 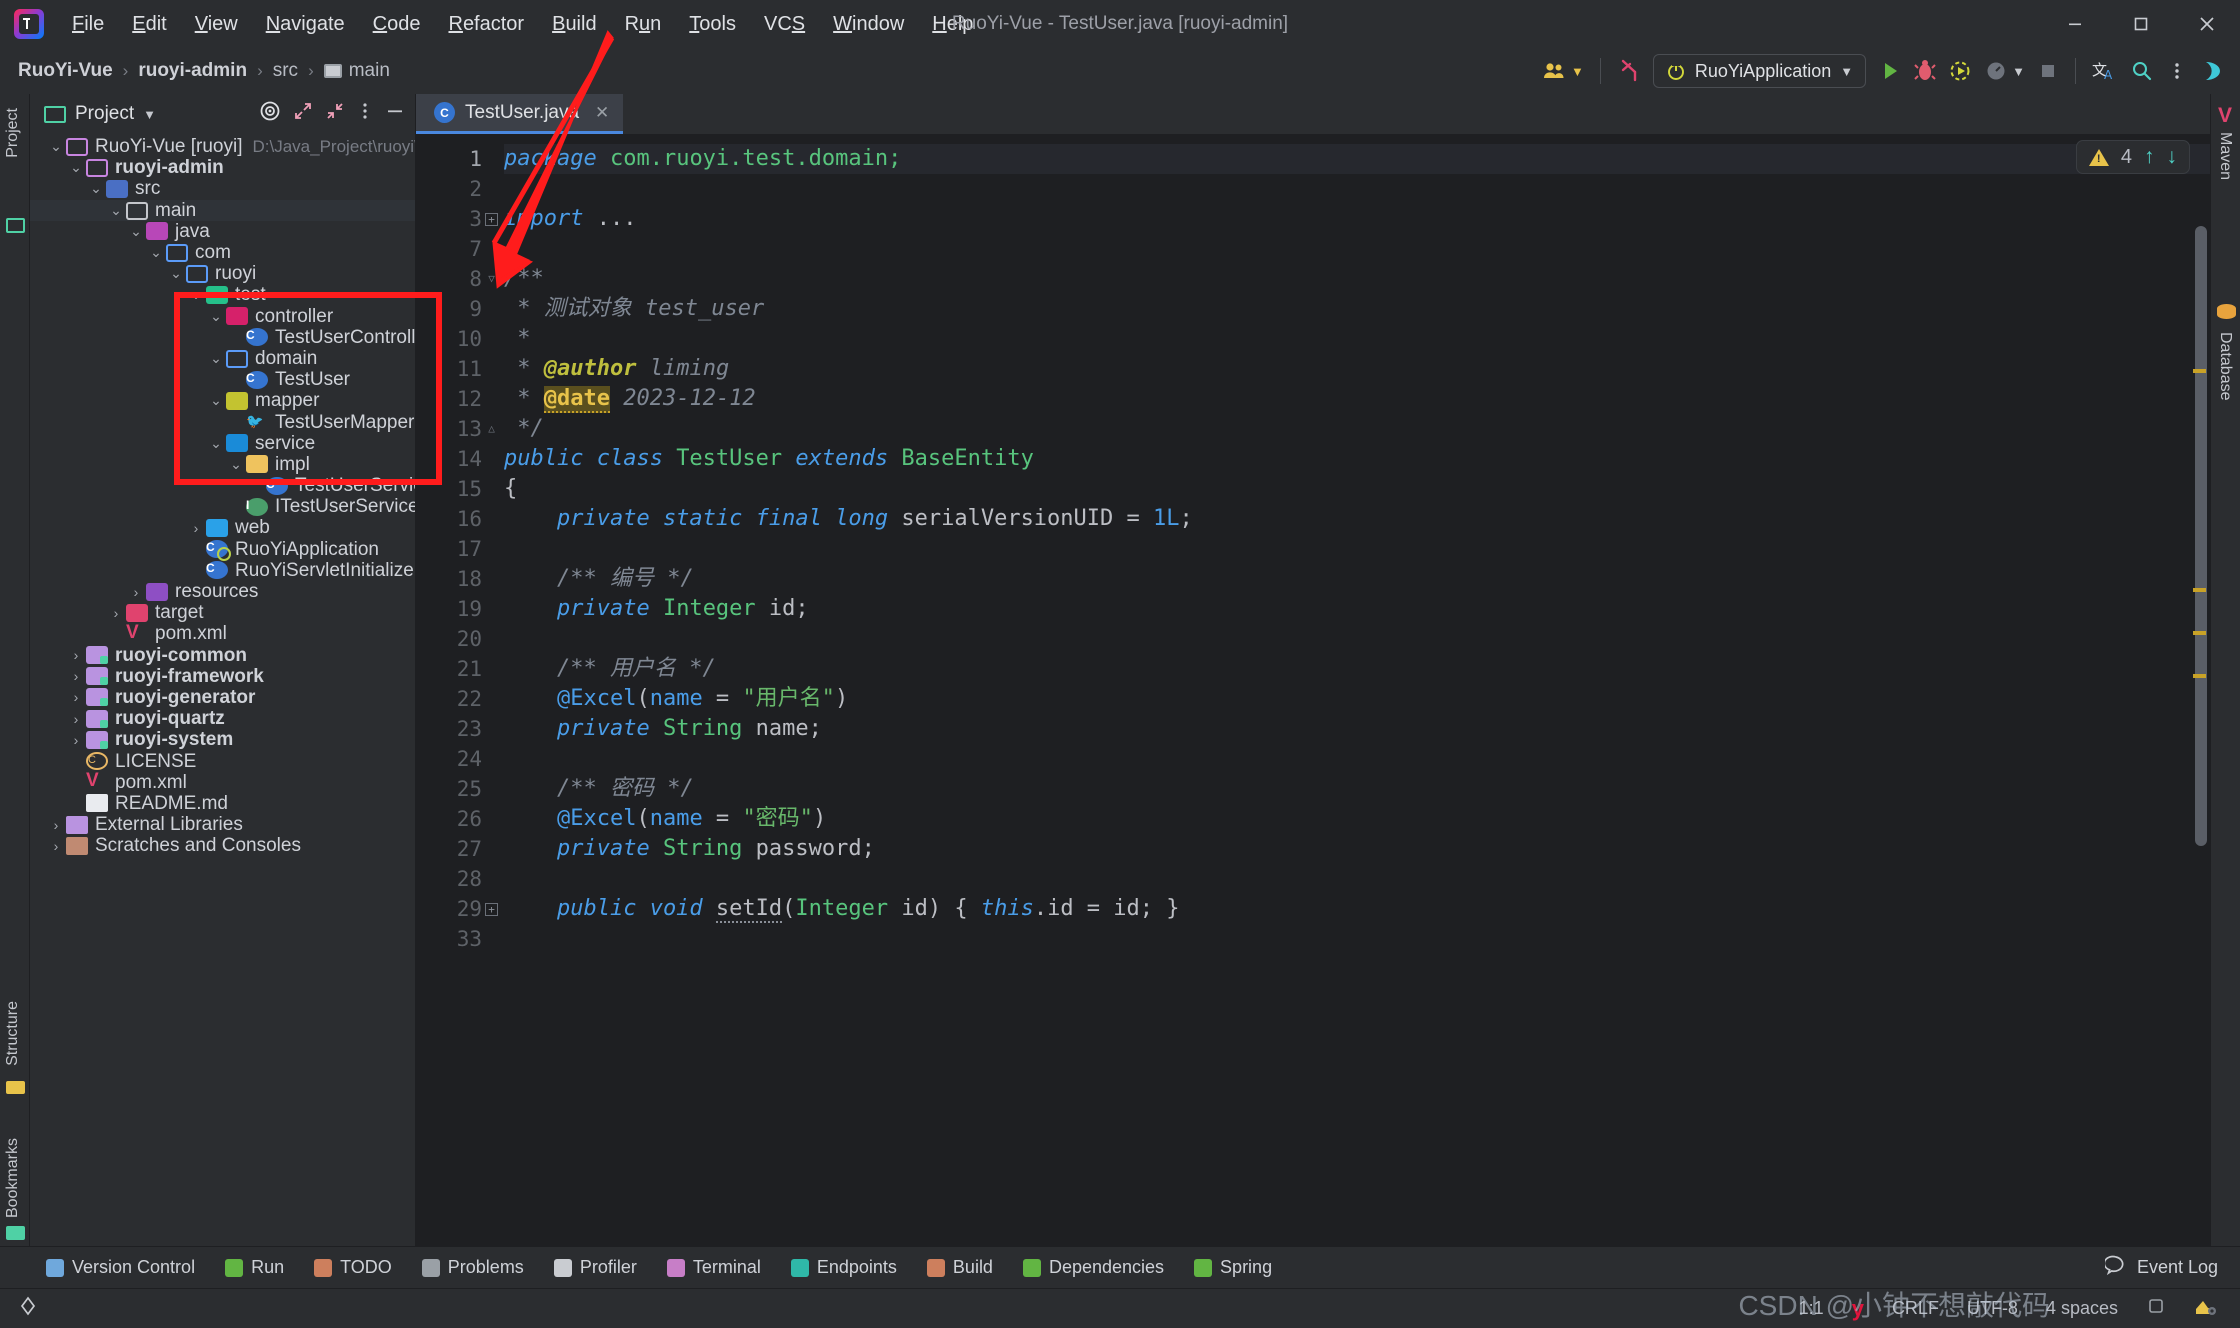 I want to click on tool-window-todo: TODO, so click(x=353, y=1267).